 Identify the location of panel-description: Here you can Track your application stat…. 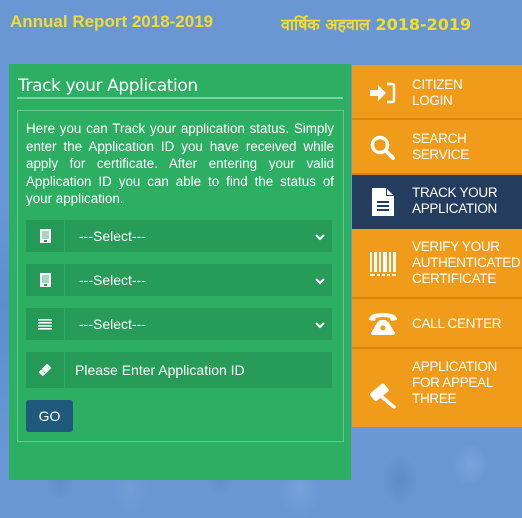
(180, 164).